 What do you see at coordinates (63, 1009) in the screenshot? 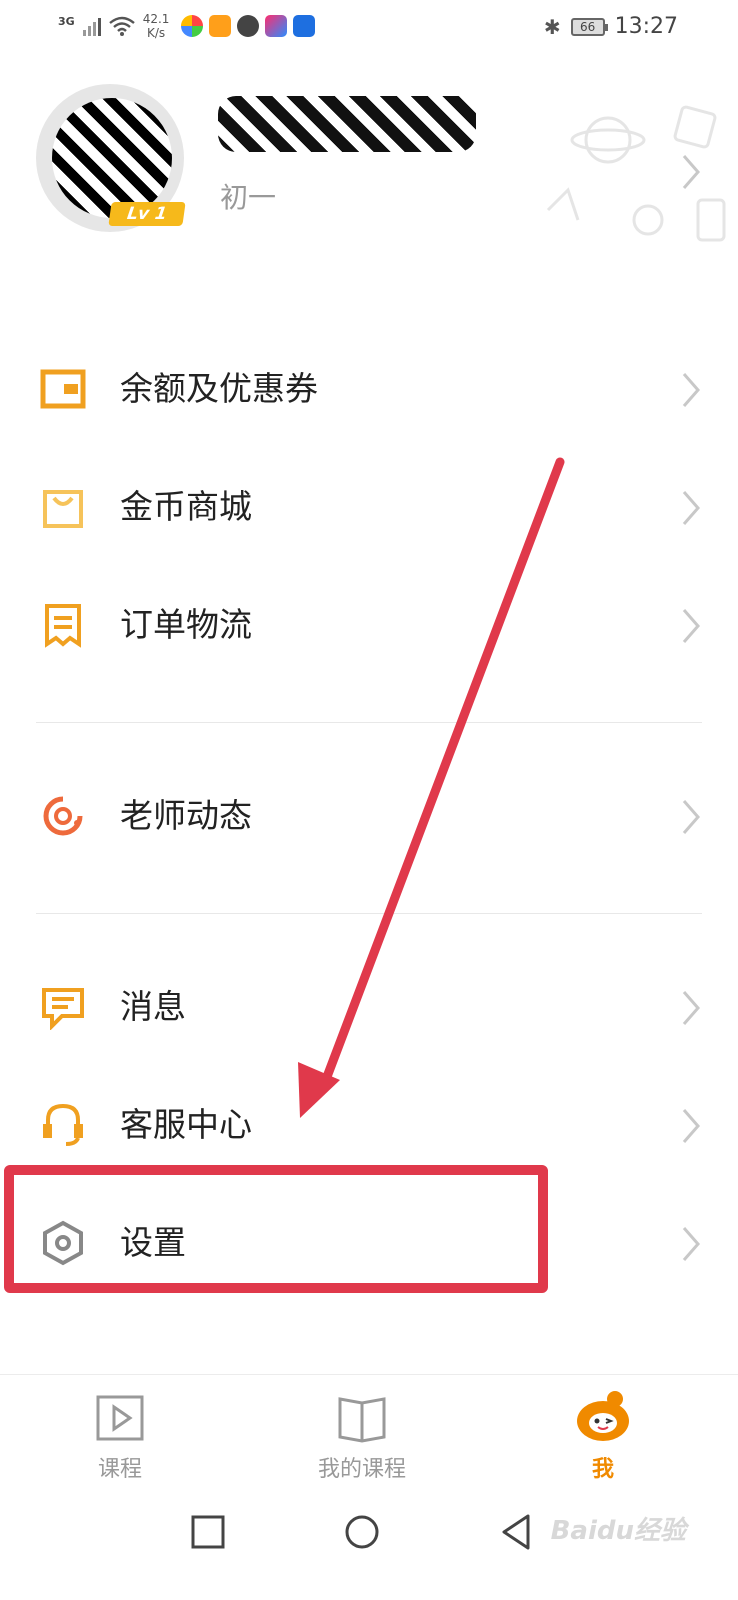
I see `message-icon` at bounding box center [63, 1009].